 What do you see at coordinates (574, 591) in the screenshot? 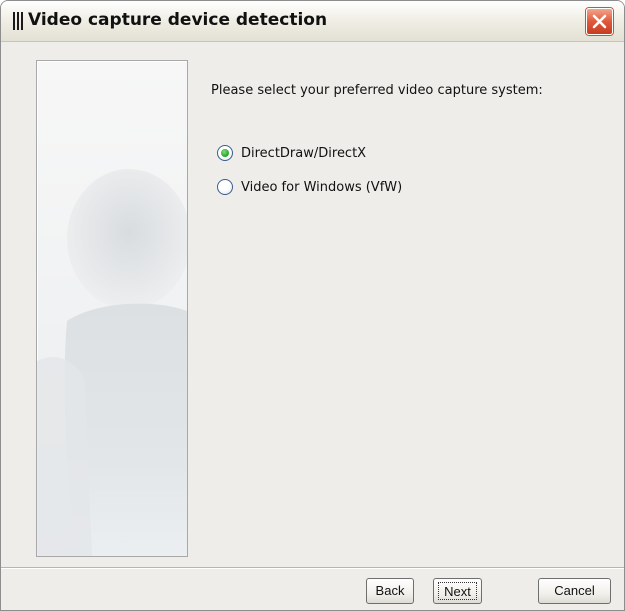
I see `cancel-button: Cancel` at bounding box center [574, 591].